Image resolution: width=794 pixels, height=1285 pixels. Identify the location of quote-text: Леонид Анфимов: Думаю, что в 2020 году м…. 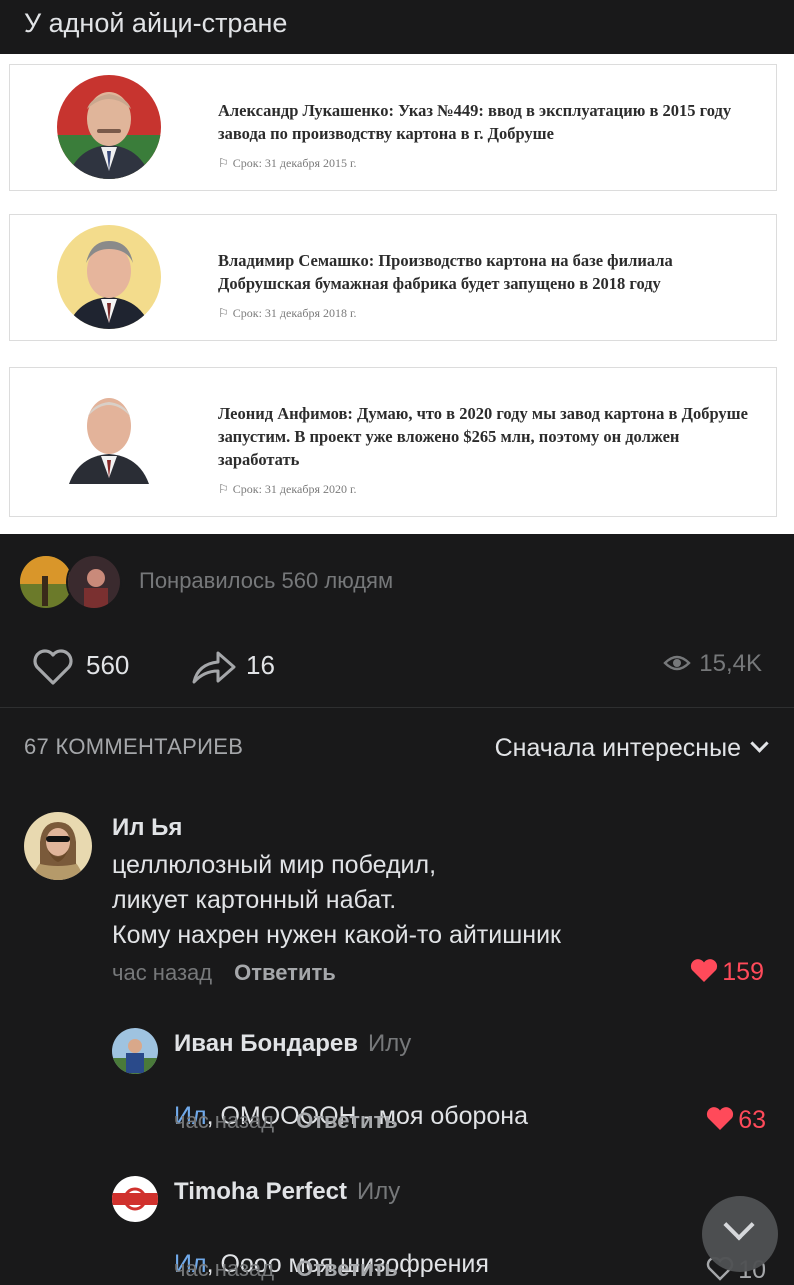
(483, 436).